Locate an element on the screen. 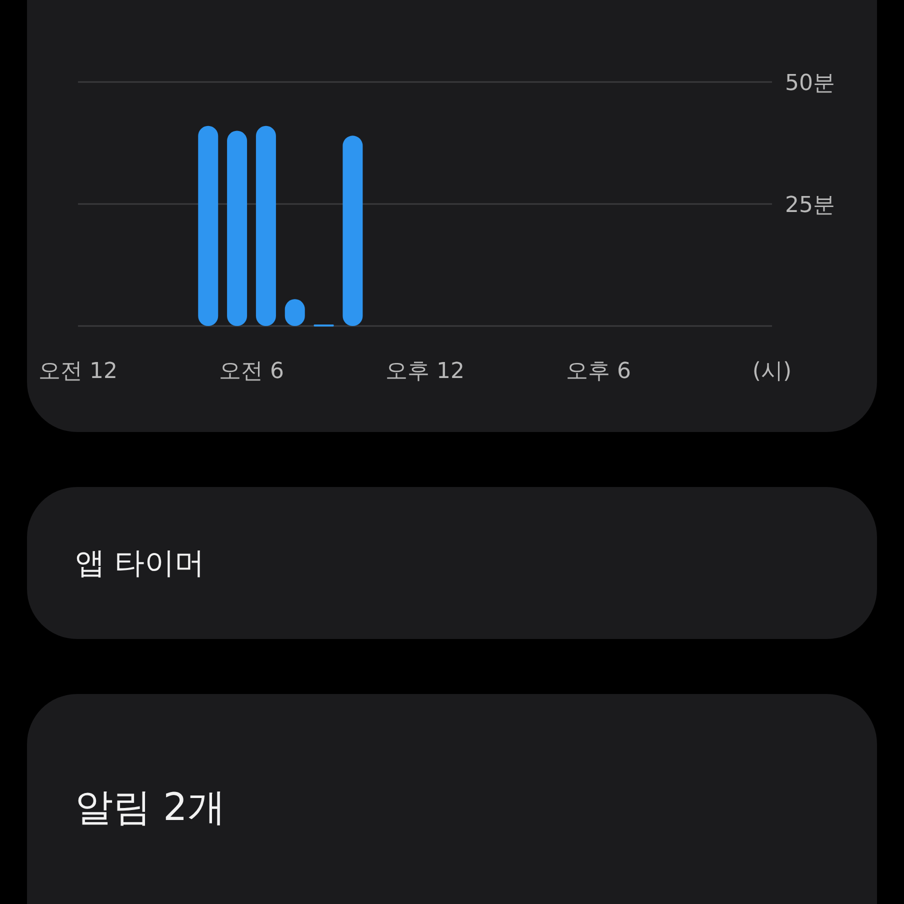 This screenshot has width=904, height=904. app-timer-title: 앱 타이머 is located at coordinates (140, 563).